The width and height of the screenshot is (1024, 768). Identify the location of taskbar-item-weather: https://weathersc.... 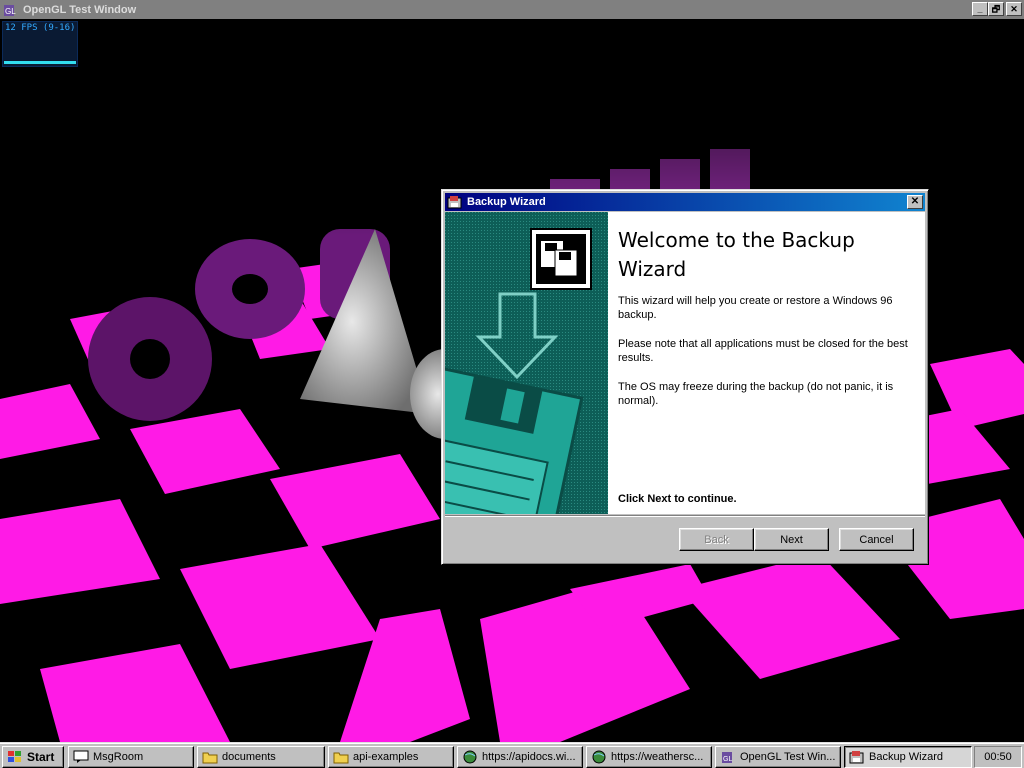
(649, 757).